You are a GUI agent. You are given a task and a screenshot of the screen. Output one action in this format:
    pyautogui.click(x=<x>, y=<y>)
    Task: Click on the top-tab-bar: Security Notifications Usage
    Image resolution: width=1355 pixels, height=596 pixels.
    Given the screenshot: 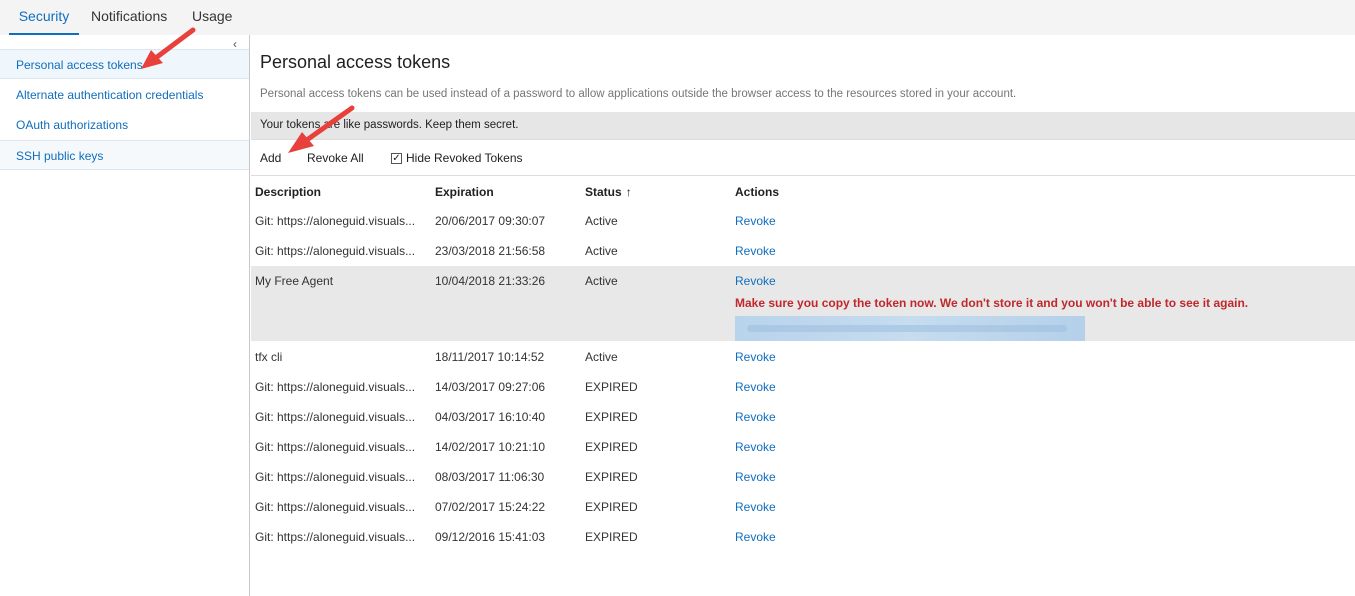 What is the action you would take?
    pyautogui.click(x=677, y=17)
    